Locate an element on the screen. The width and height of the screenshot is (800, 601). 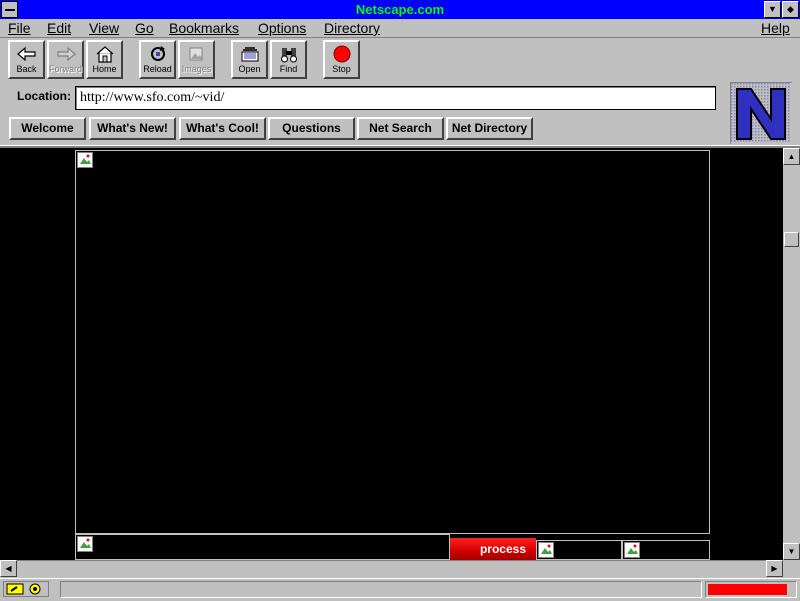
scroll-right-button: ▶ is located at coordinates (774, 568).